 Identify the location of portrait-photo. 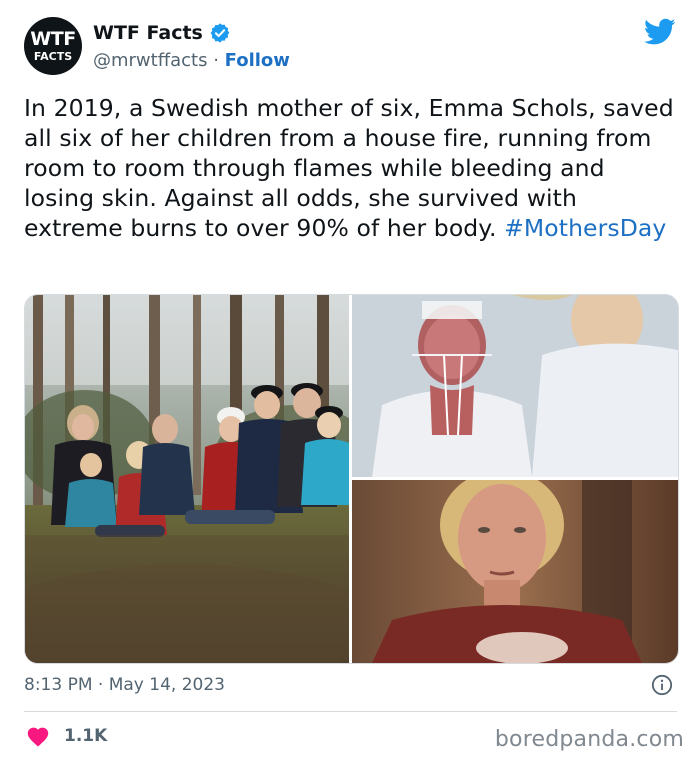
(515, 571).